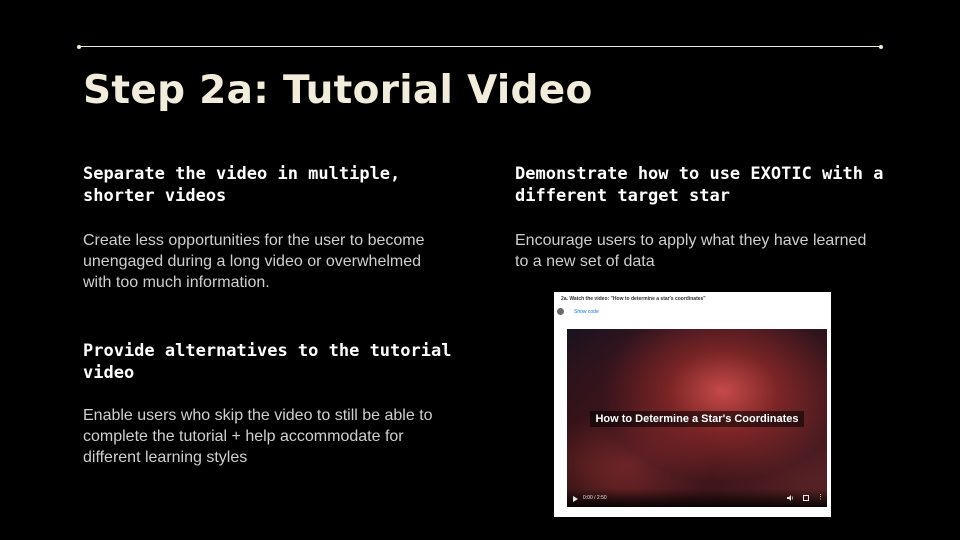  Describe the element at coordinates (881, 47) in the screenshot. I see `divider-endpoint-right` at that location.